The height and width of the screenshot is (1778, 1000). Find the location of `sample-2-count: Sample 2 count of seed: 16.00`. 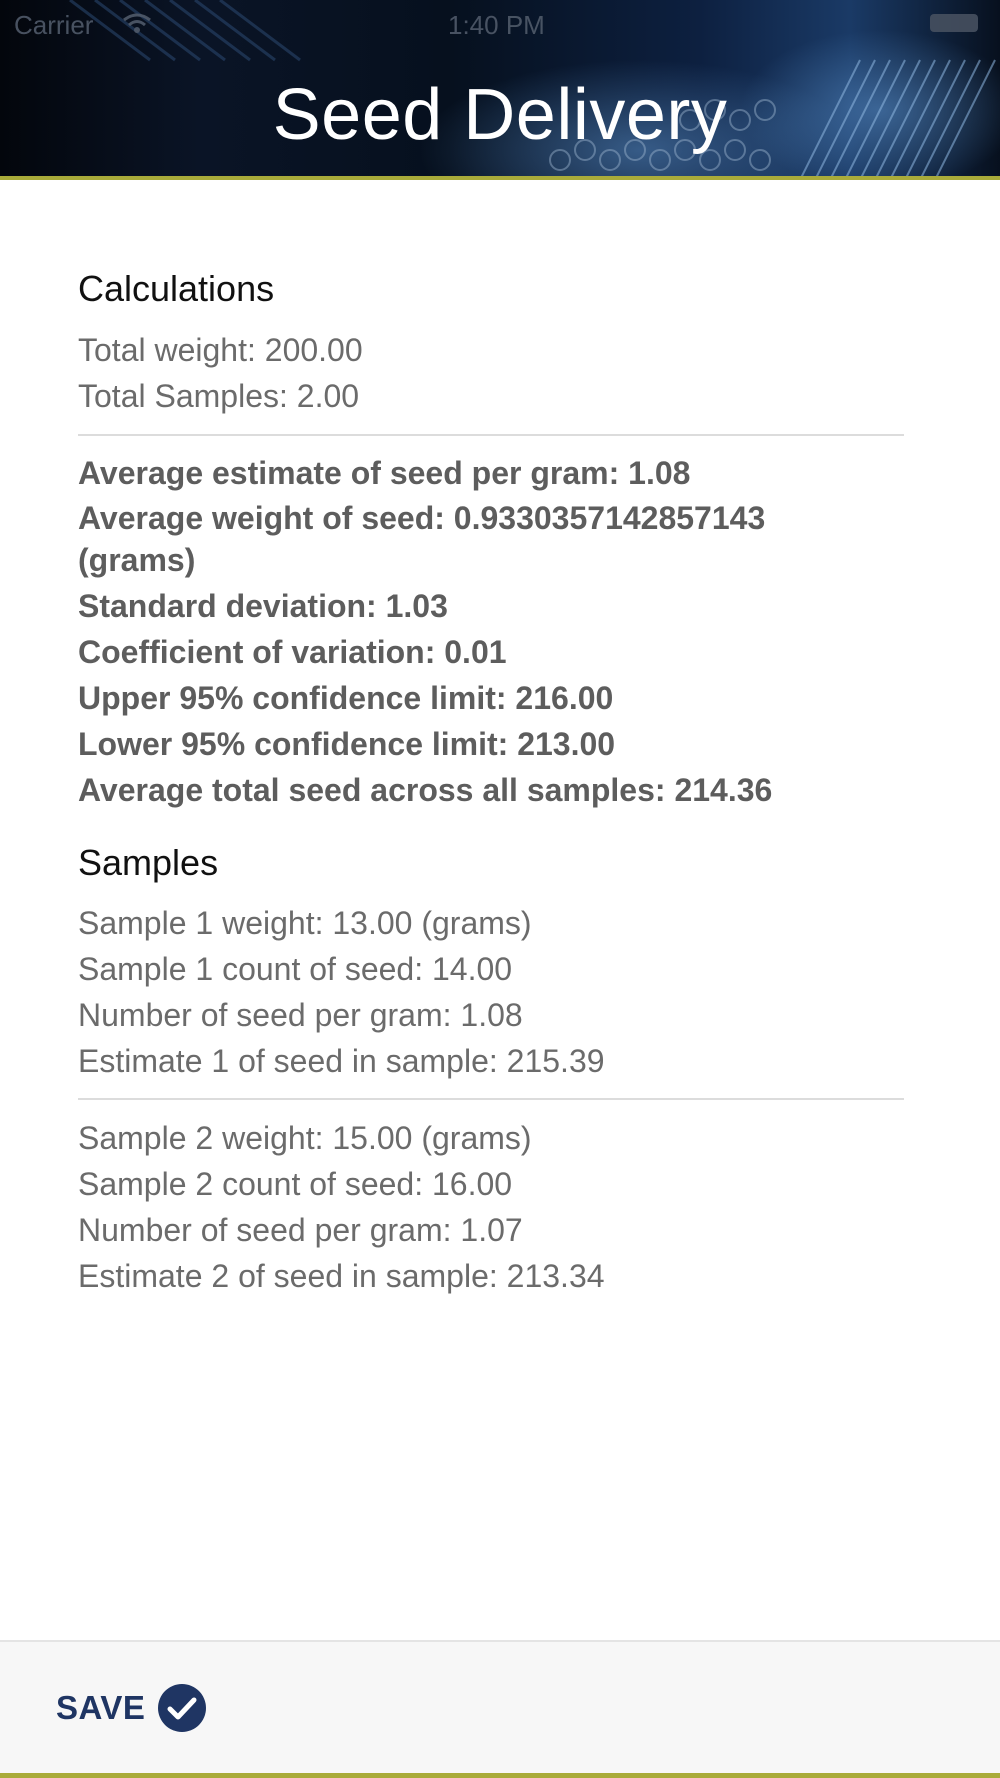

sample-2-count: Sample 2 count of seed: 16.00 is located at coordinates (295, 1184).